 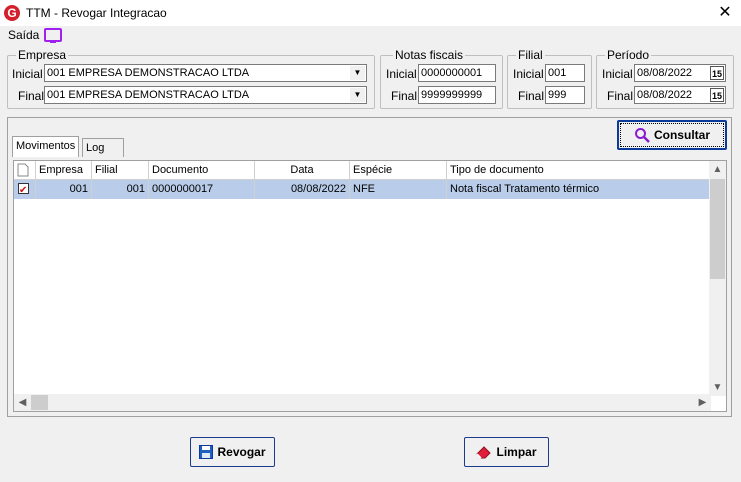 I want to click on monitor-icon, so click(x=53, y=35).